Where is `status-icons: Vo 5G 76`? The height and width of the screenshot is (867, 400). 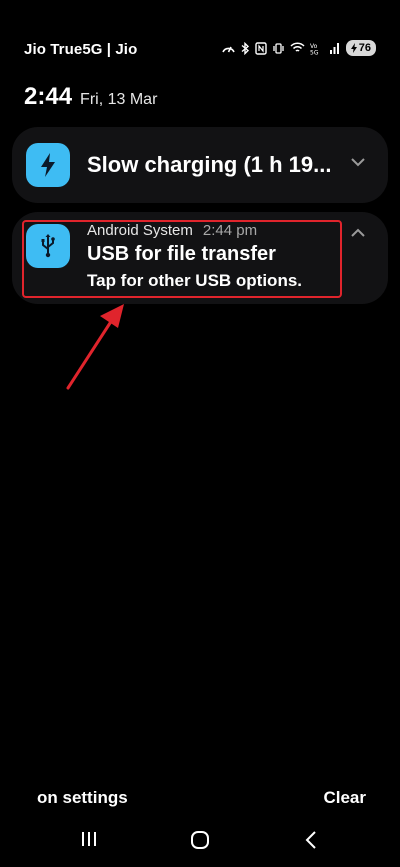
status-icons: Vo 5G 76 is located at coordinates (298, 48).